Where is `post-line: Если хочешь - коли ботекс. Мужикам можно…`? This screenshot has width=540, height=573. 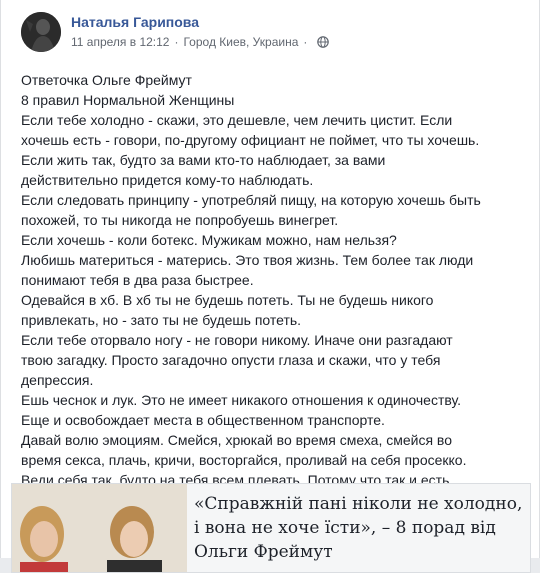
post-line: Если хочешь - коли ботекс. Мужикам можно… is located at coordinates (209, 240).